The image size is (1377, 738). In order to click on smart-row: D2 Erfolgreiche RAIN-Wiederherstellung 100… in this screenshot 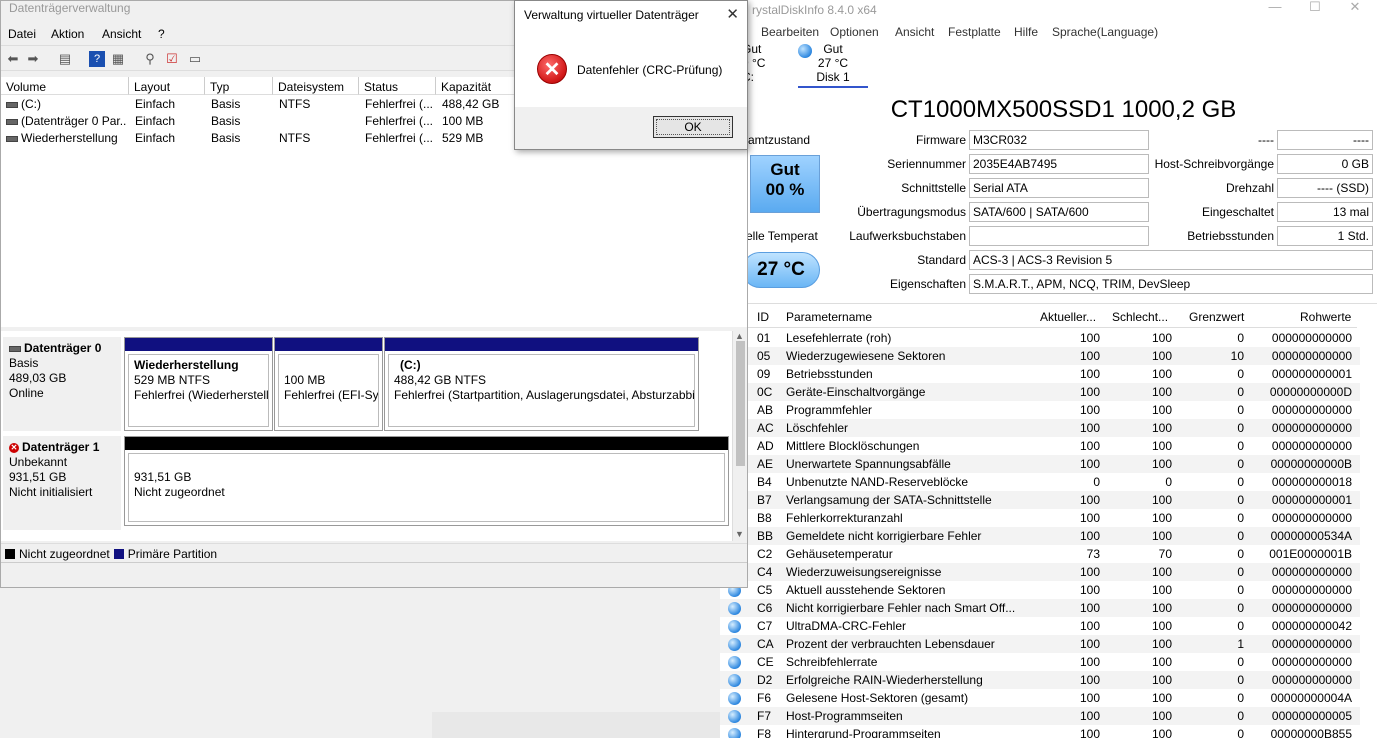, I will do `click(1040, 680)`.